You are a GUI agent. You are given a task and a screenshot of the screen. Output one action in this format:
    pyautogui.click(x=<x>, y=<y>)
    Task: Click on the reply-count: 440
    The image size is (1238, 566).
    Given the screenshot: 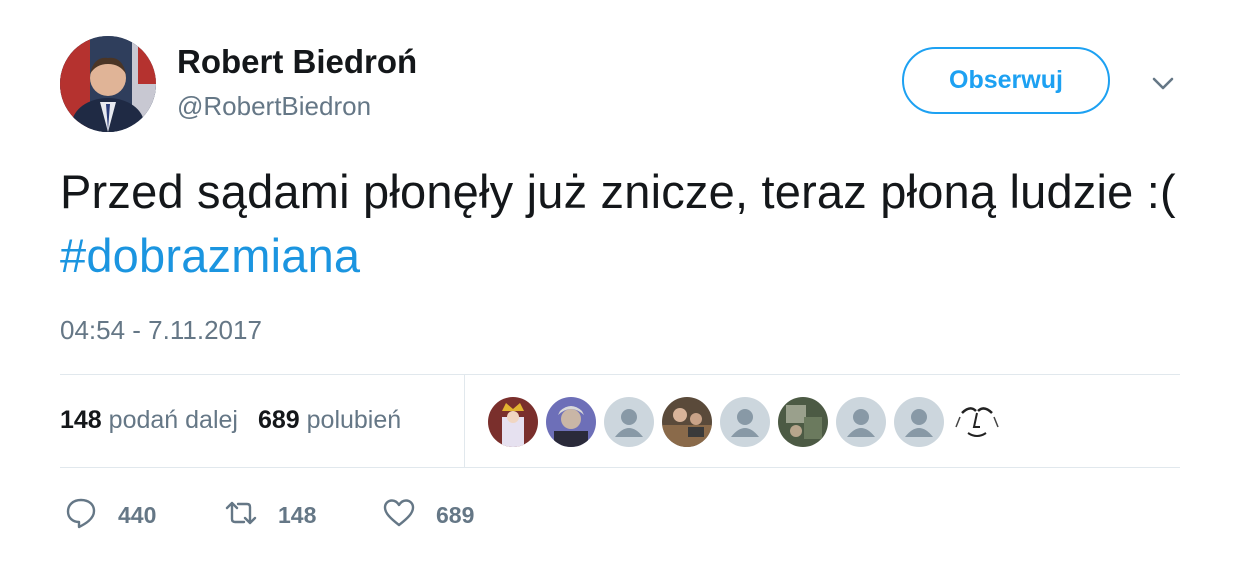 What is the action you would take?
    pyautogui.click(x=137, y=514)
    